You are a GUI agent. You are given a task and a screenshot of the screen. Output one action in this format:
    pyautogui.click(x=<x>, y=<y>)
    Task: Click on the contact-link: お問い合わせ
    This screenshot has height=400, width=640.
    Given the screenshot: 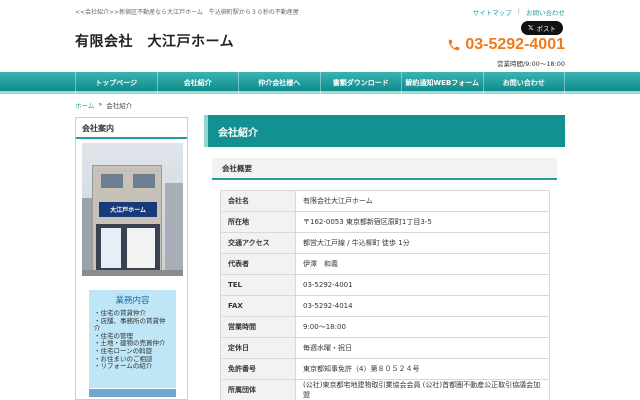 What is the action you would take?
    pyautogui.click(x=545, y=12)
    